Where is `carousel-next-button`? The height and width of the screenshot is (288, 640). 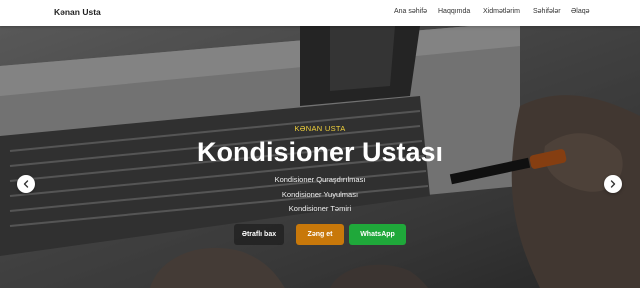 carousel-next-button is located at coordinates (613, 184).